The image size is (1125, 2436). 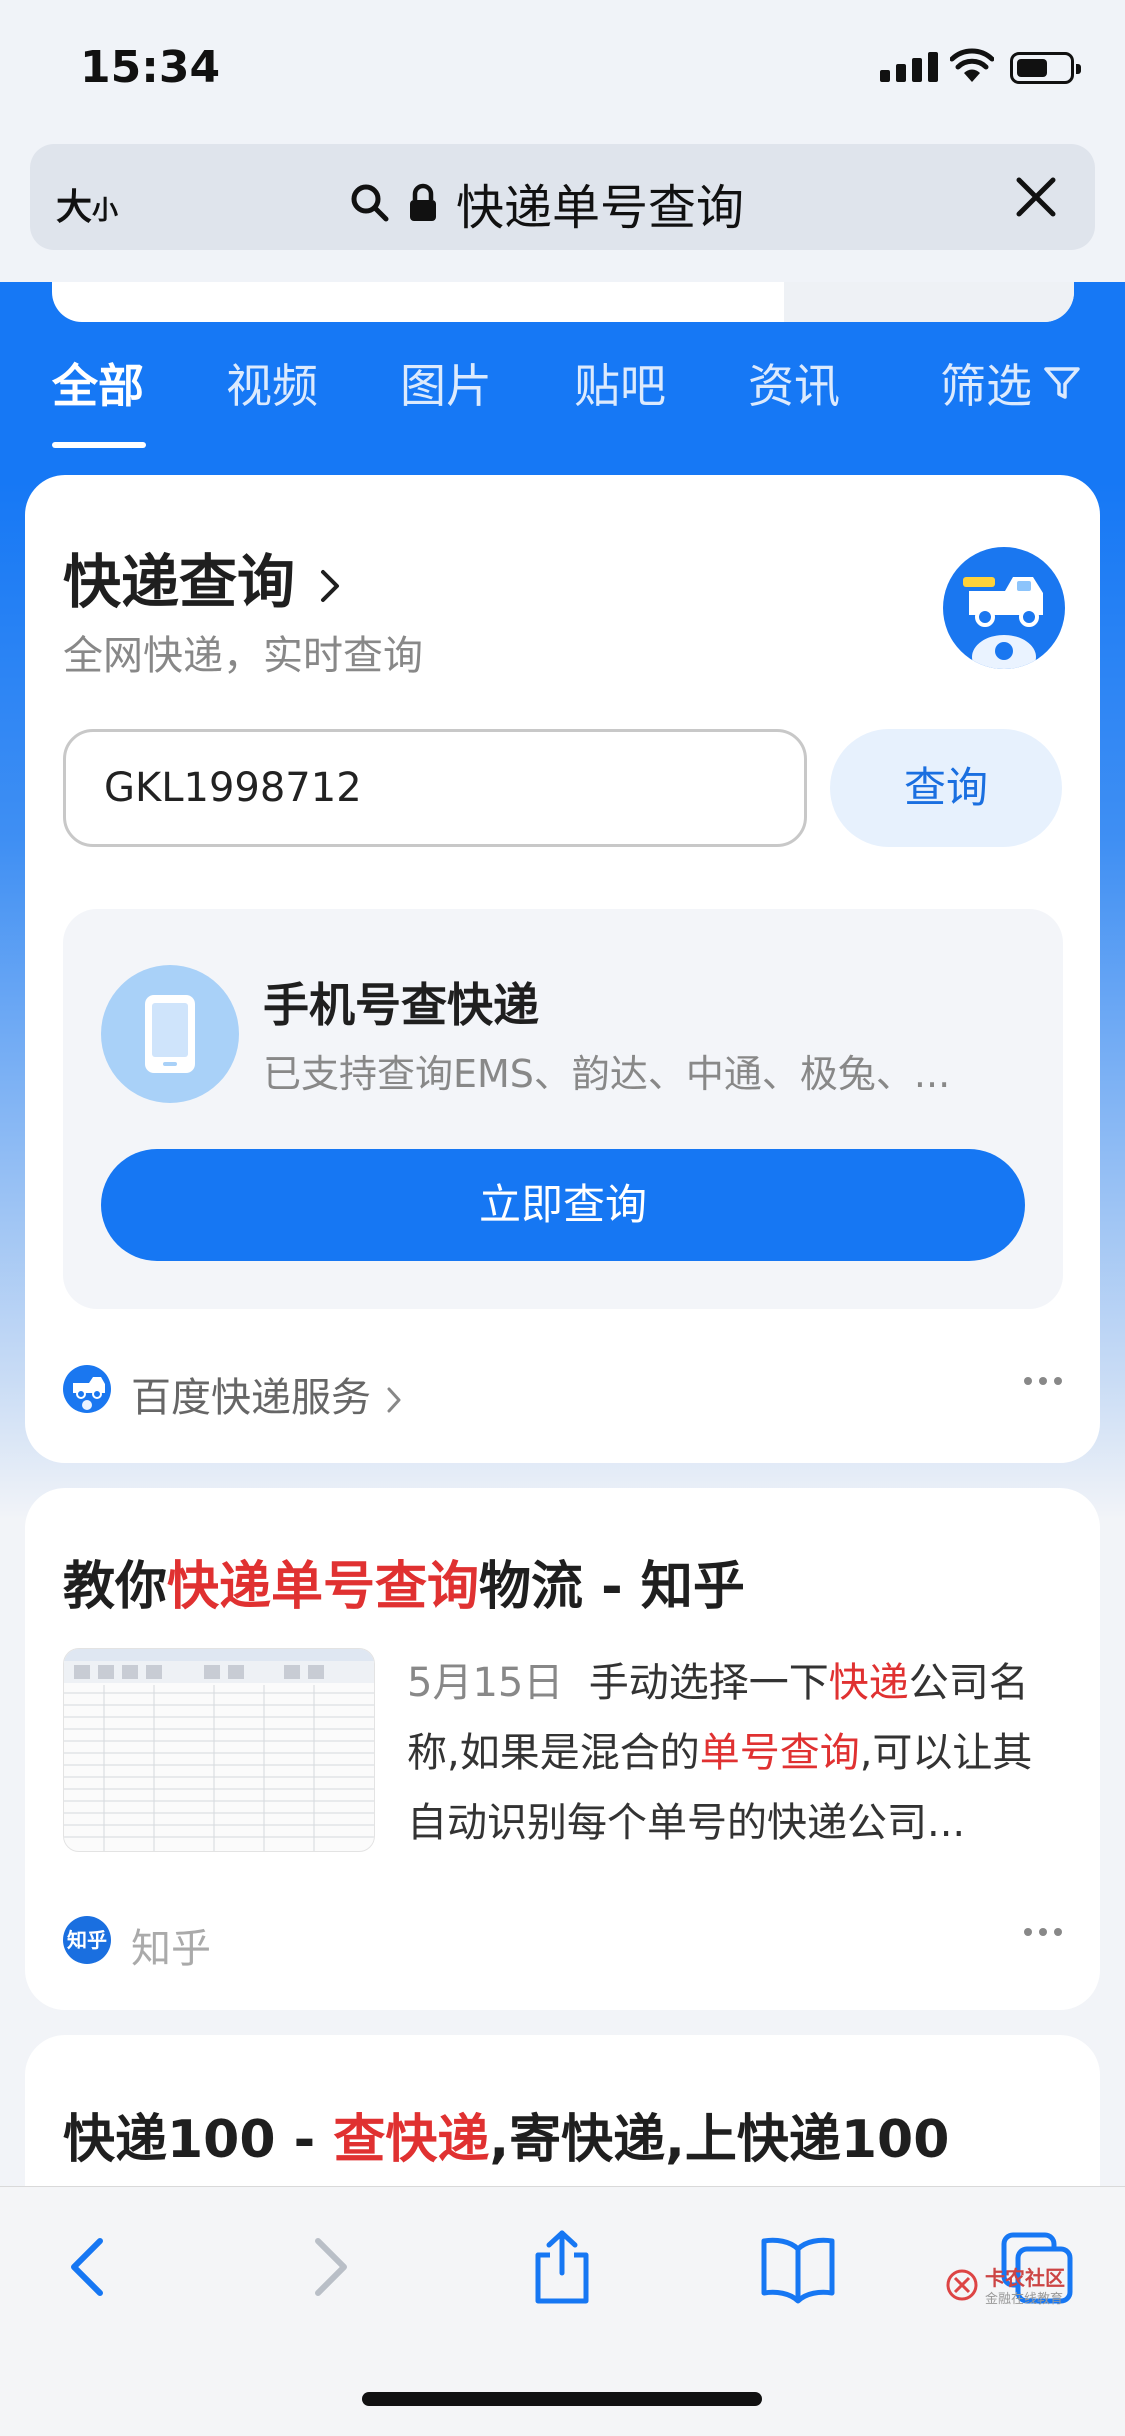 What do you see at coordinates (87, 1389) in the screenshot?
I see `express-service-logo` at bounding box center [87, 1389].